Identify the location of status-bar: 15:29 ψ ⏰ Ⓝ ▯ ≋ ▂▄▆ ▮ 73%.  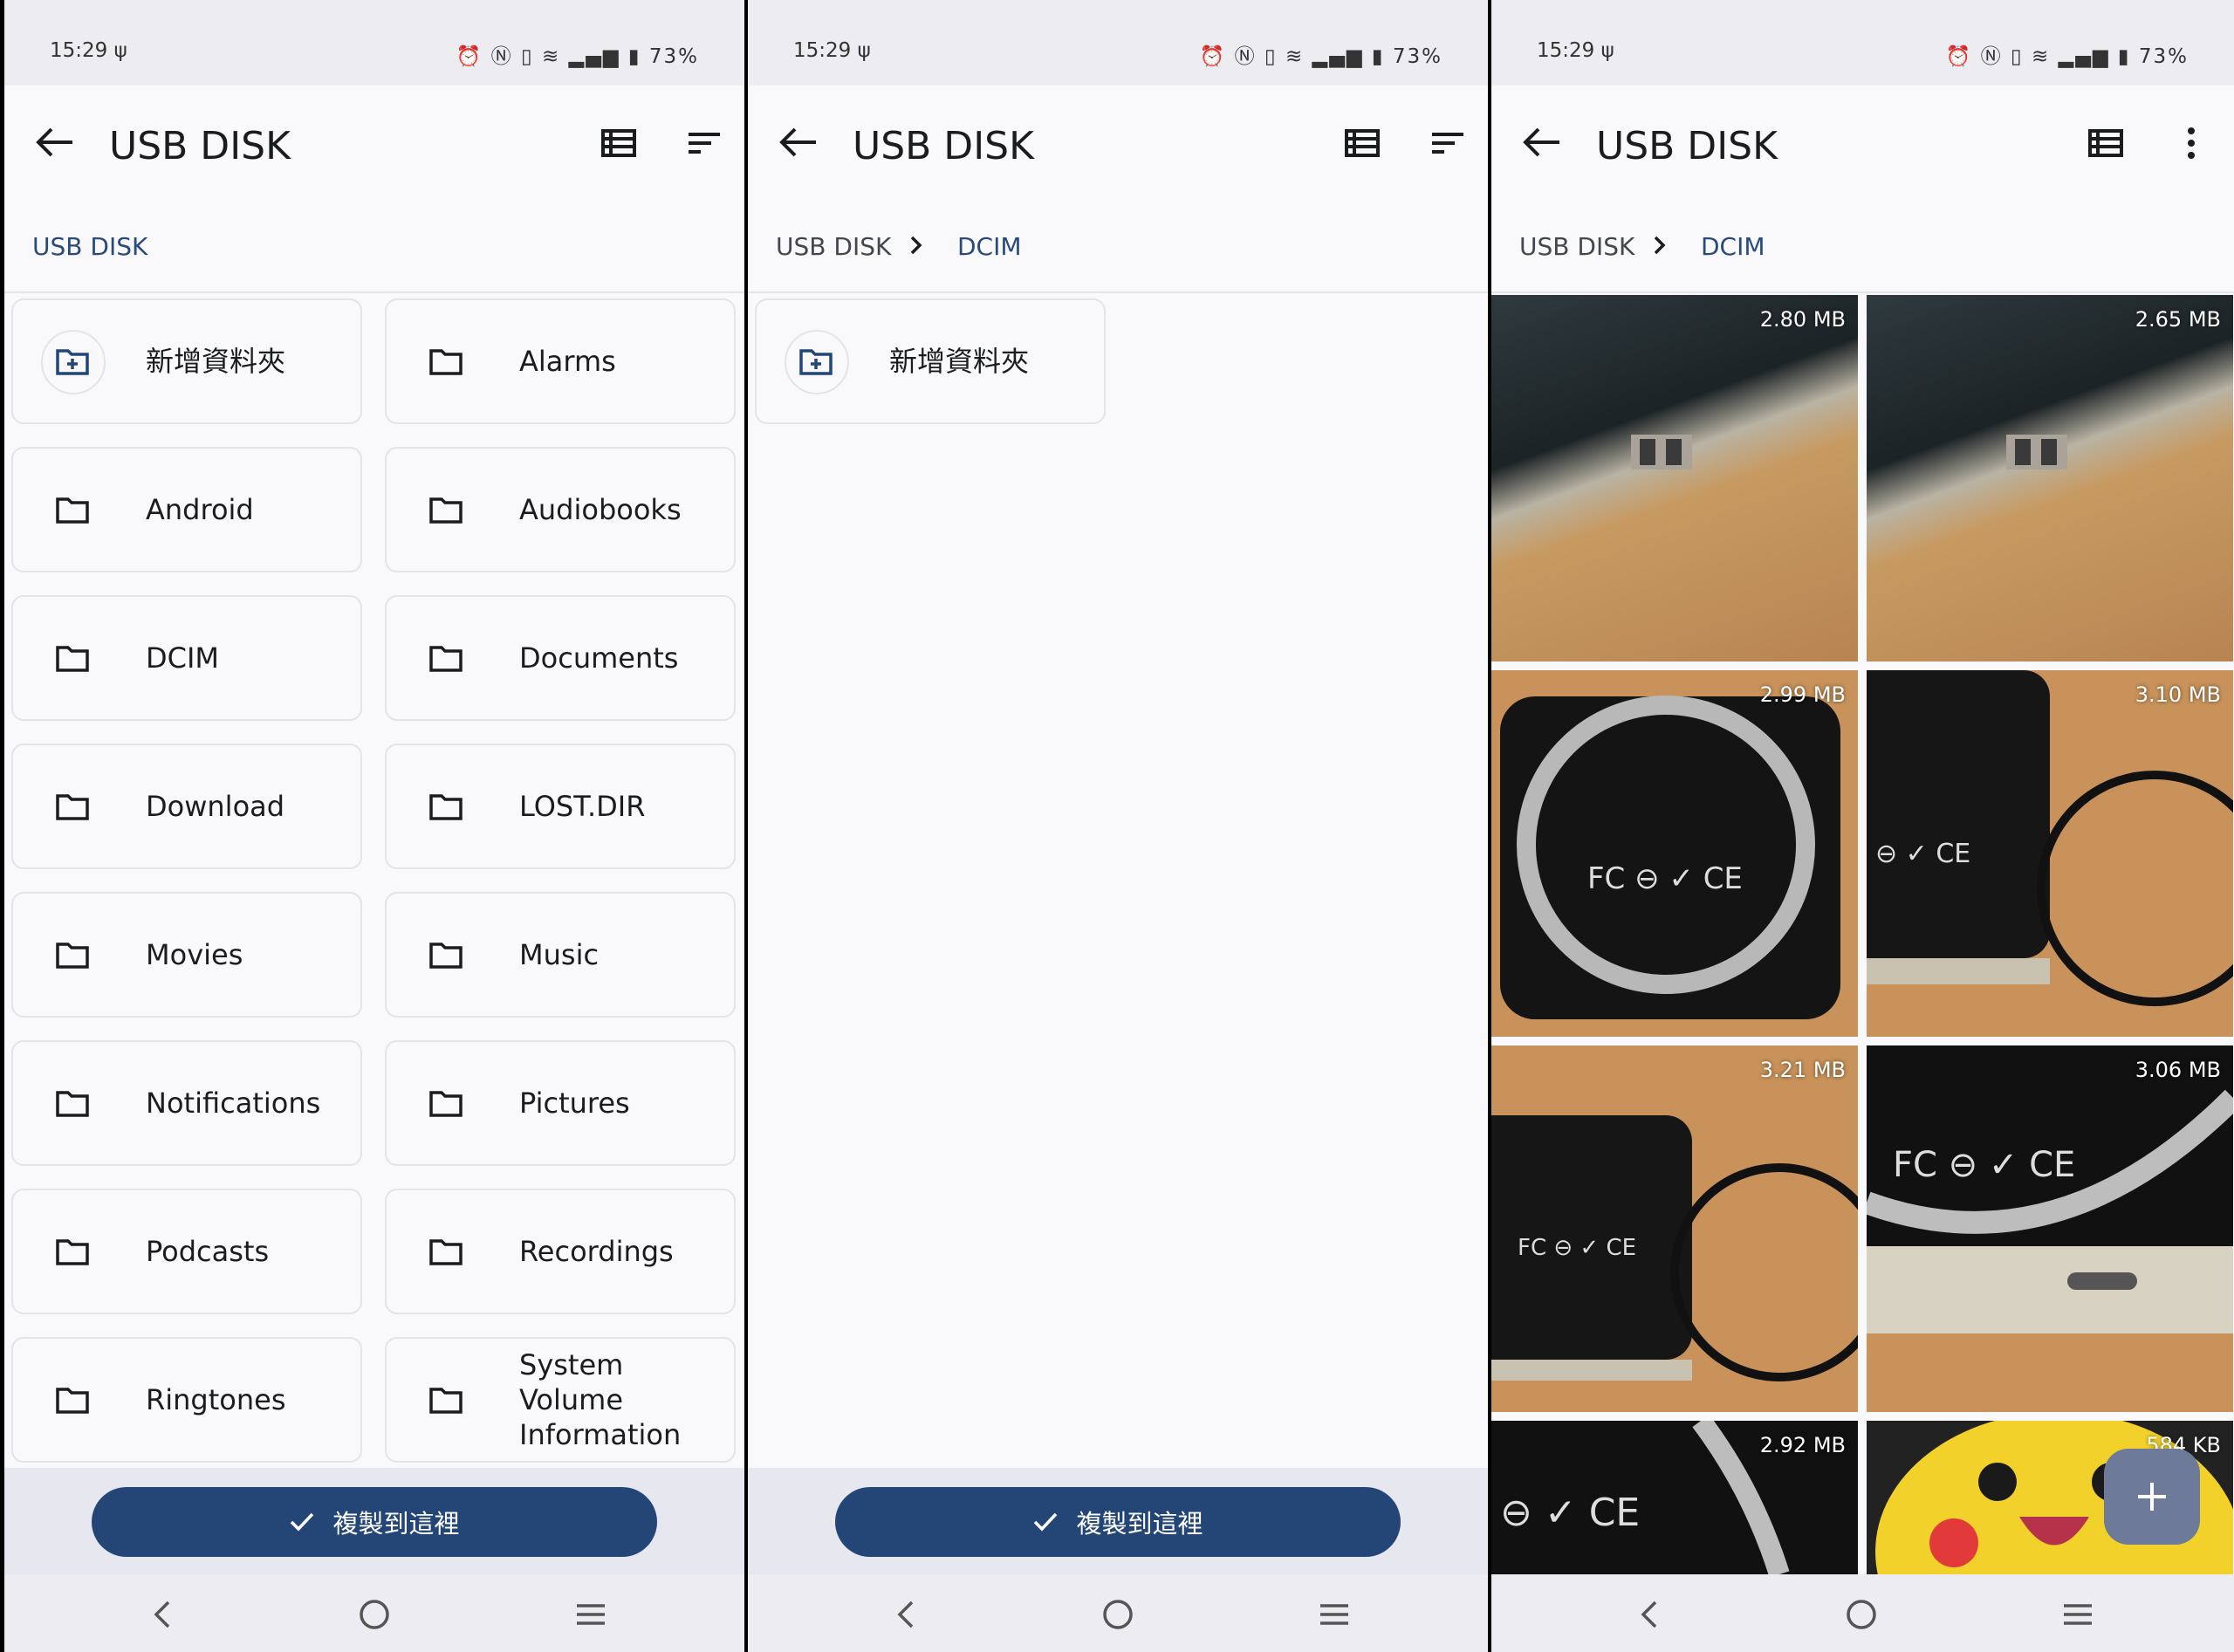
(1118, 43).